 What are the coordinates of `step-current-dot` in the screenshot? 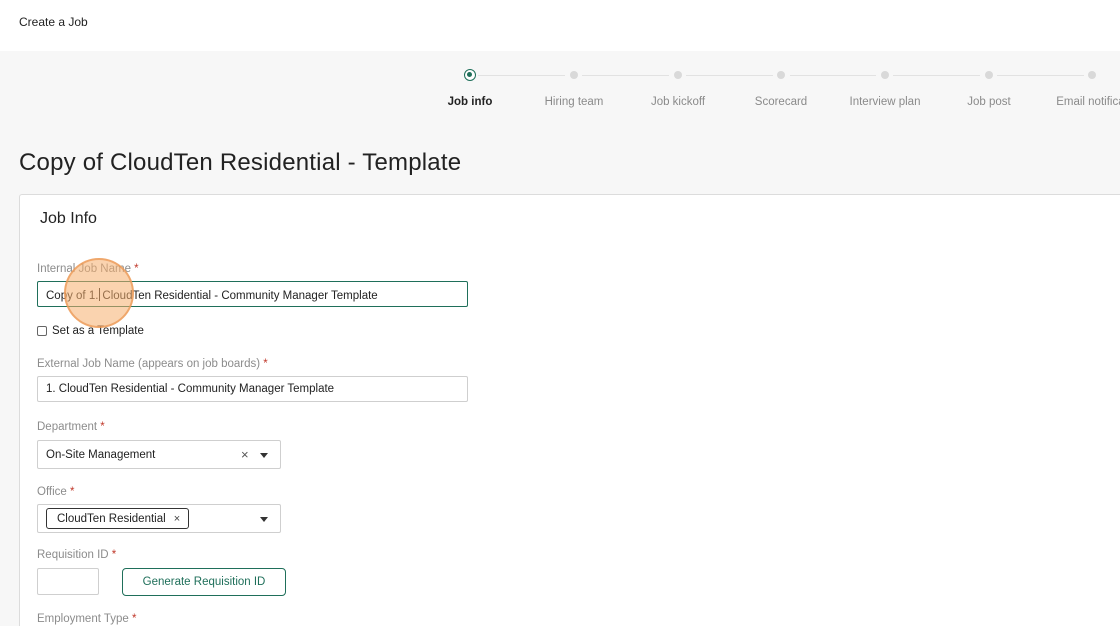 It's located at (470, 75).